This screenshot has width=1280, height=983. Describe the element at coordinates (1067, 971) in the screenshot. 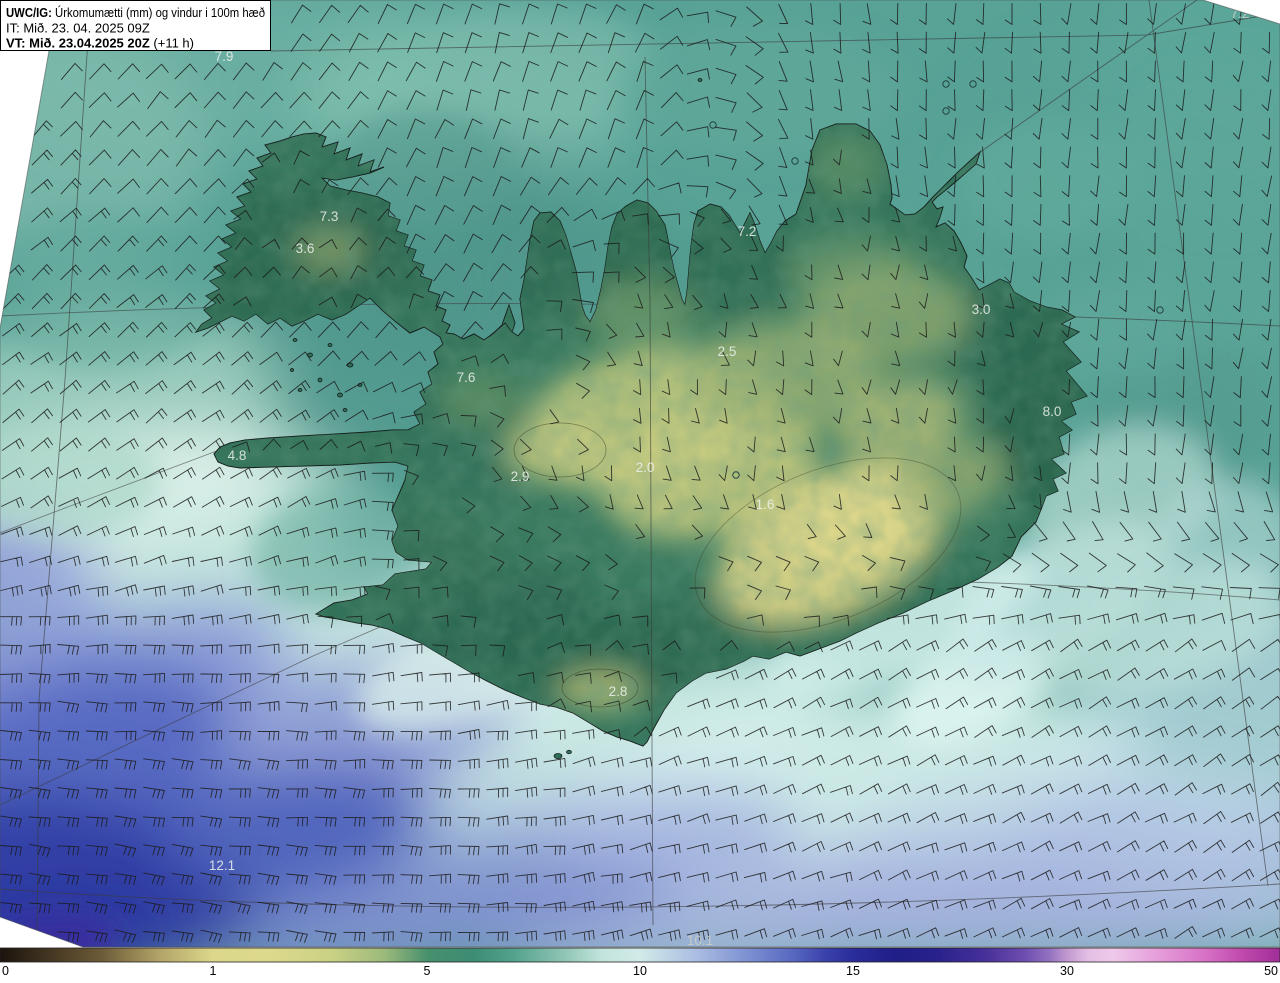

I see `svg-text: 30` at that location.